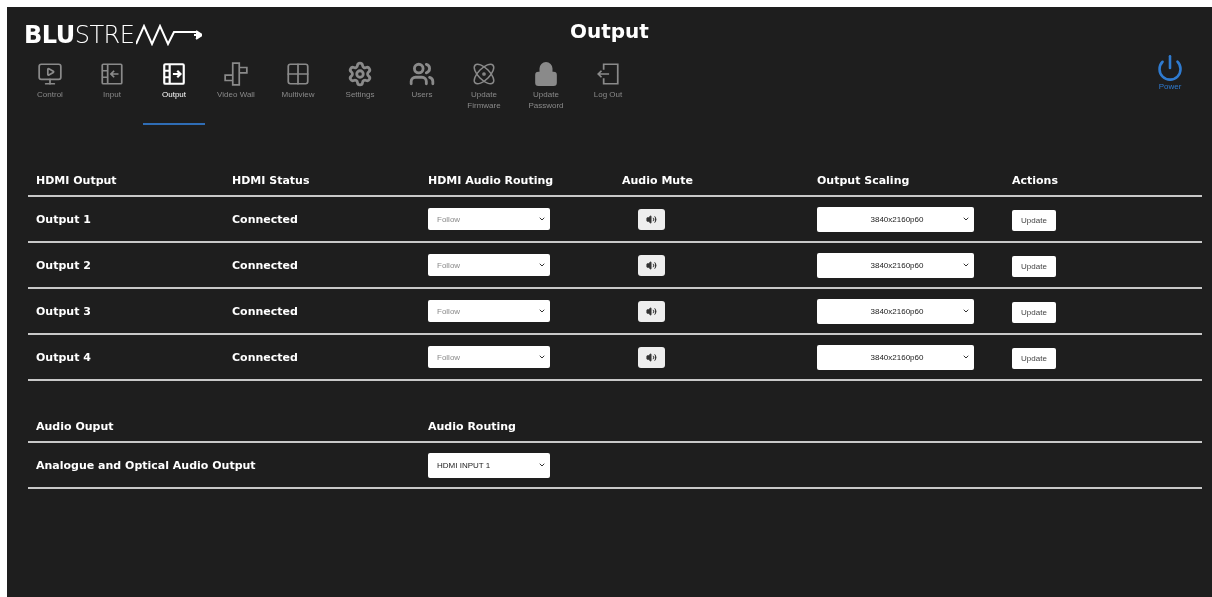  Describe the element at coordinates (422, 74) in the screenshot. I see `users-icon` at that location.